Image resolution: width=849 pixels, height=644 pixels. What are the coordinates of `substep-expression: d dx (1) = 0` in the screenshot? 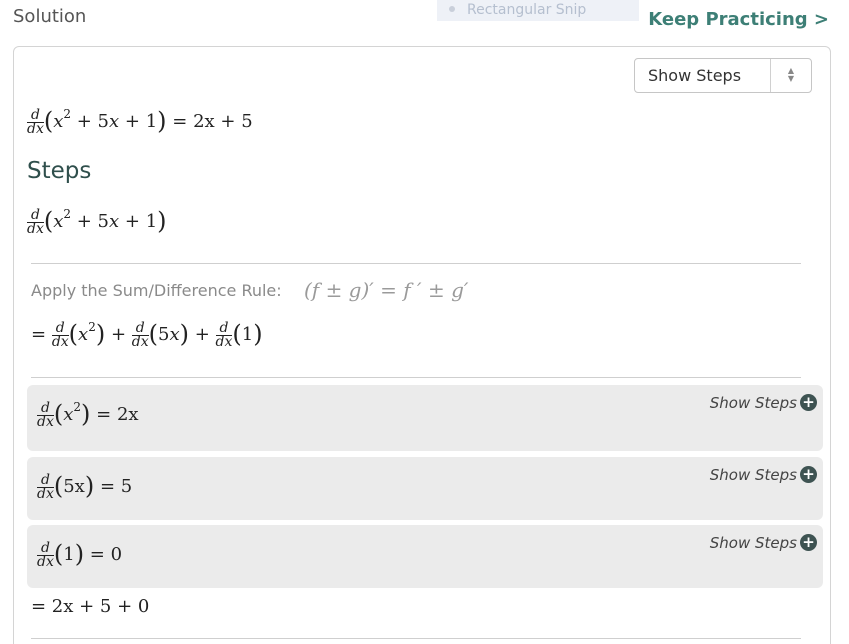 It's located at (80, 554).